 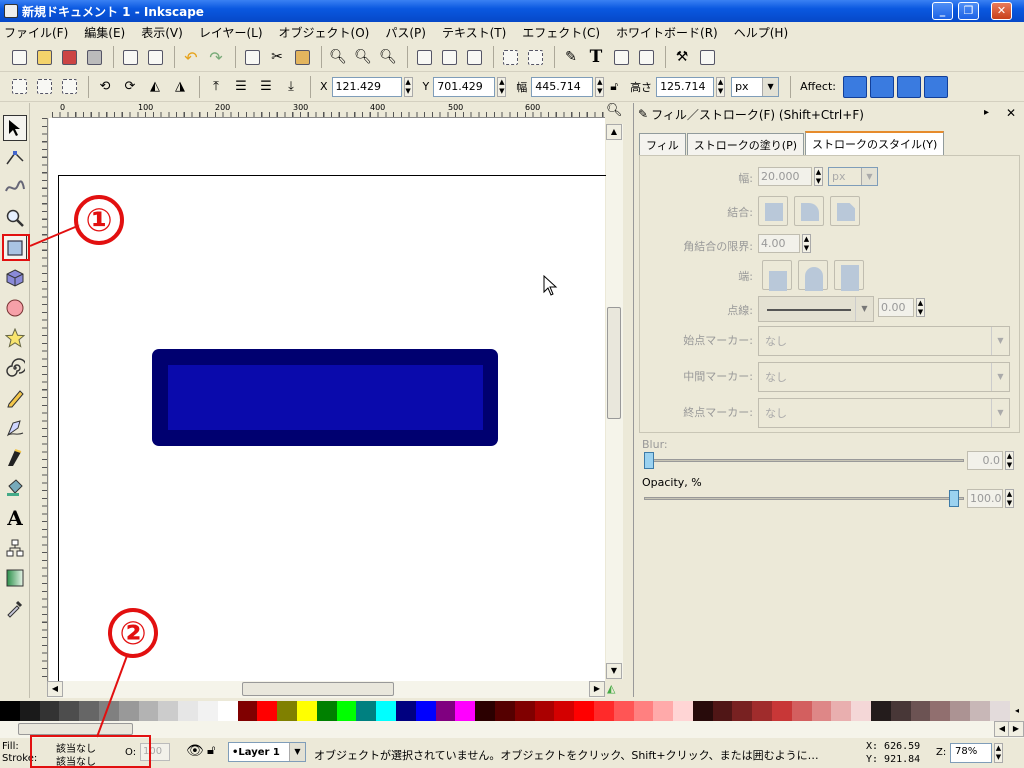 I want to click on preferences-icon: ⚒, so click(x=682, y=57).